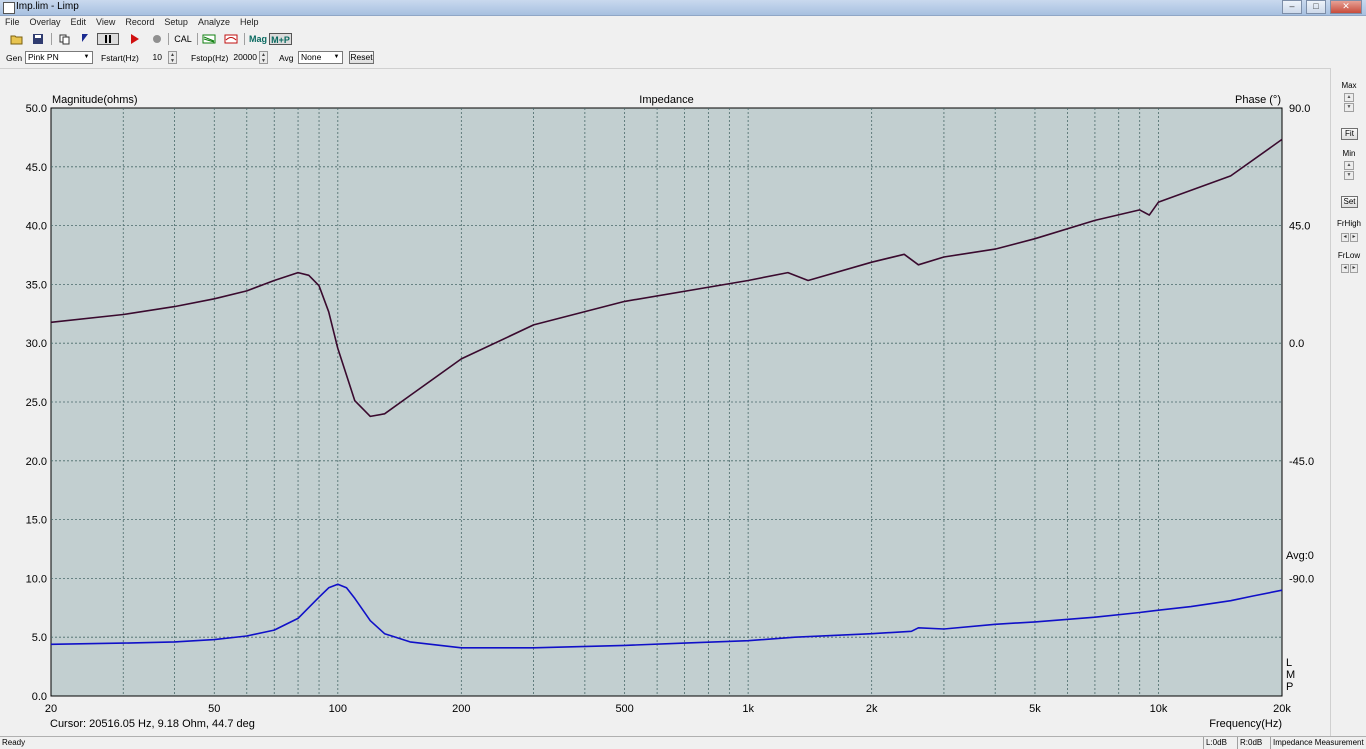 Image resolution: width=1366 pixels, height=749 pixels. Describe the element at coordinates (1316, 7) in the screenshot. I see `maximize-button: □` at that location.